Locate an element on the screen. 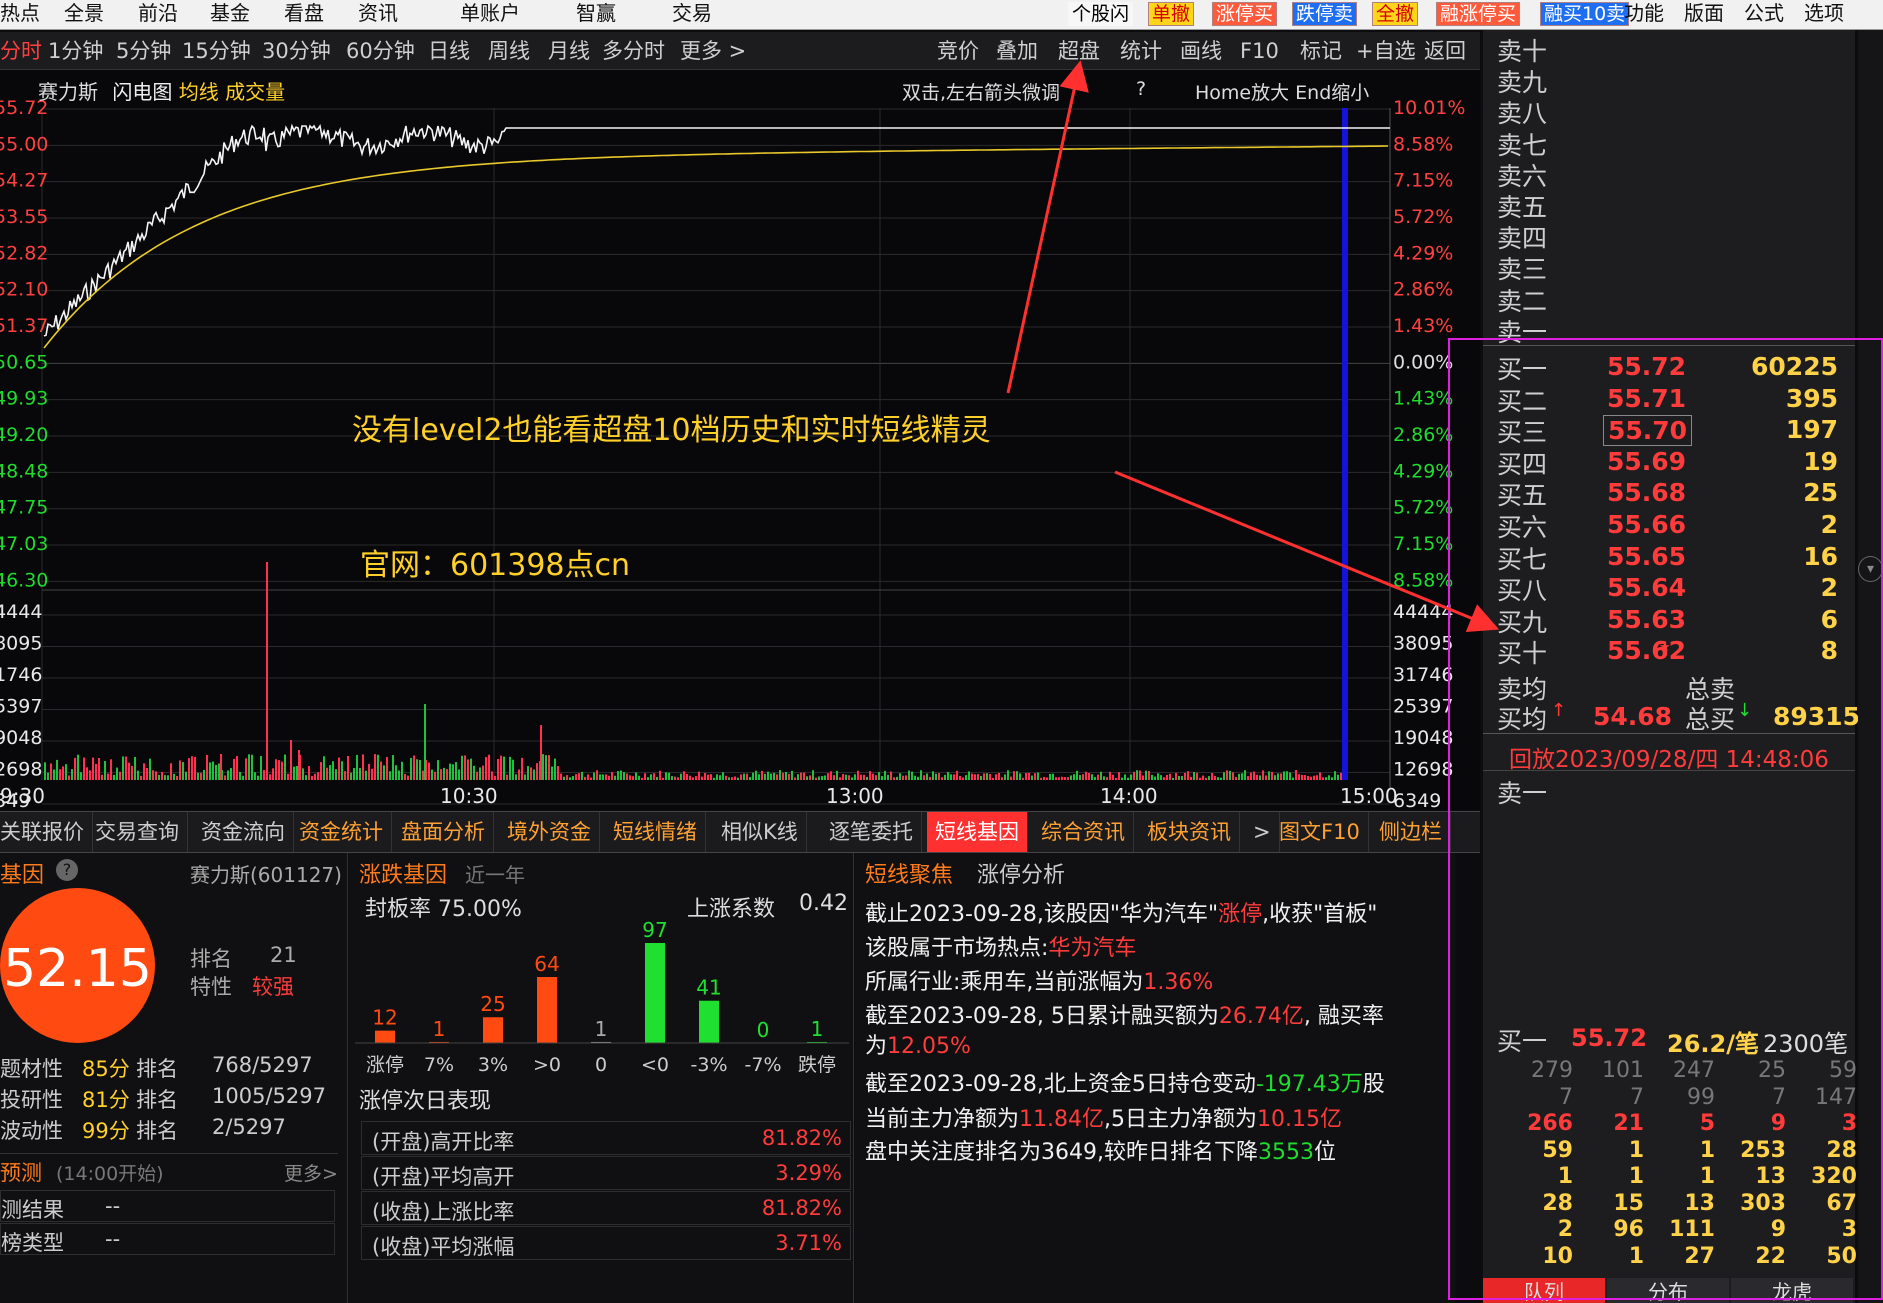  buy-level: 买九 55.63 6 is located at coordinates (1674, 620).